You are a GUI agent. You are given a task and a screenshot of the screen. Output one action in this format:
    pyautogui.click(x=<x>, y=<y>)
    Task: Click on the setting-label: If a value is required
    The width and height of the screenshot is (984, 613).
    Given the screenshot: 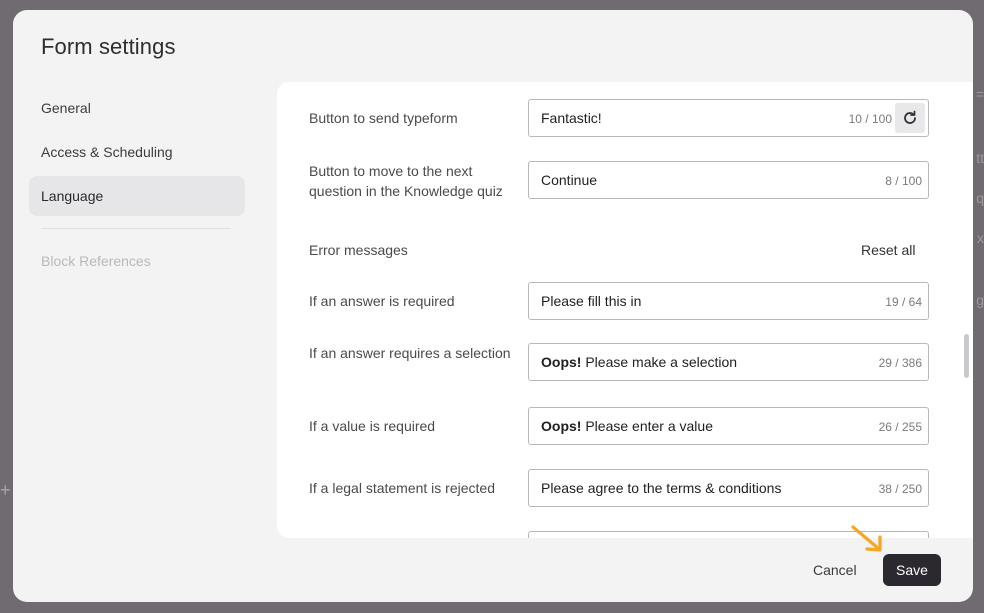 What is the action you would take?
    pyautogui.click(x=372, y=426)
    